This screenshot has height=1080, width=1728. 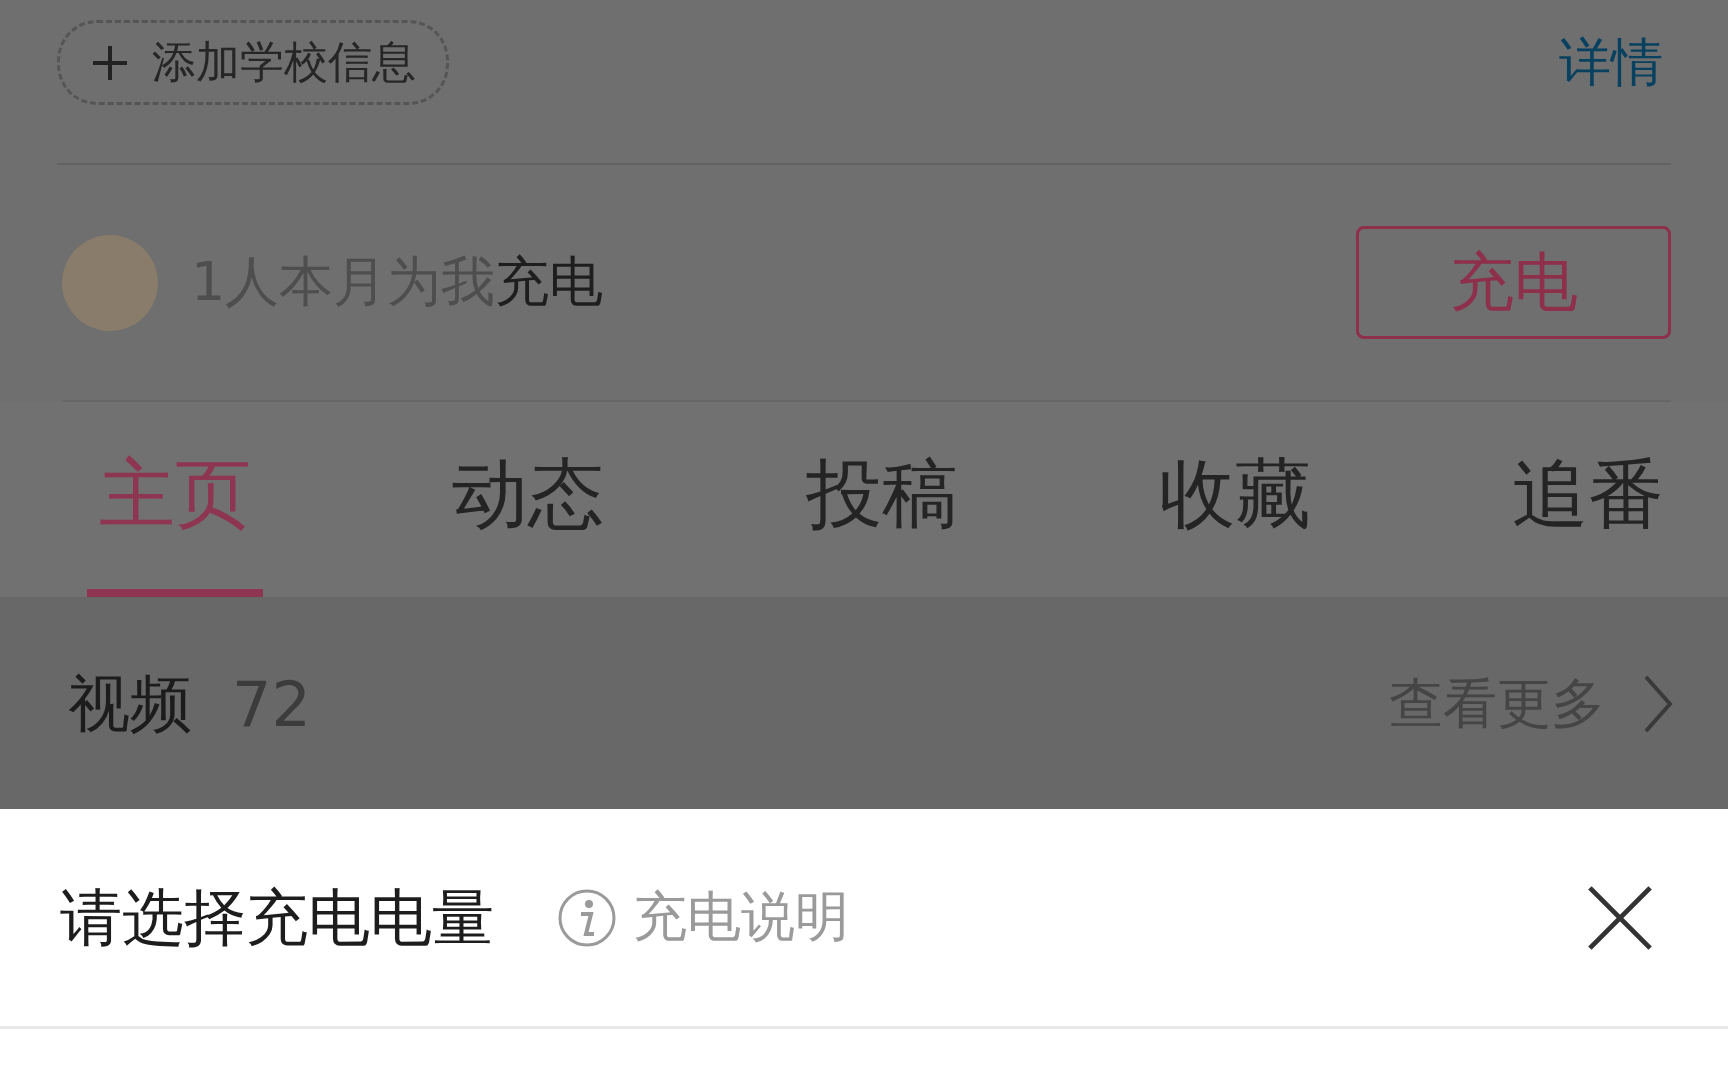 I want to click on add-school-button: 添加学校信息, so click(x=253, y=62).